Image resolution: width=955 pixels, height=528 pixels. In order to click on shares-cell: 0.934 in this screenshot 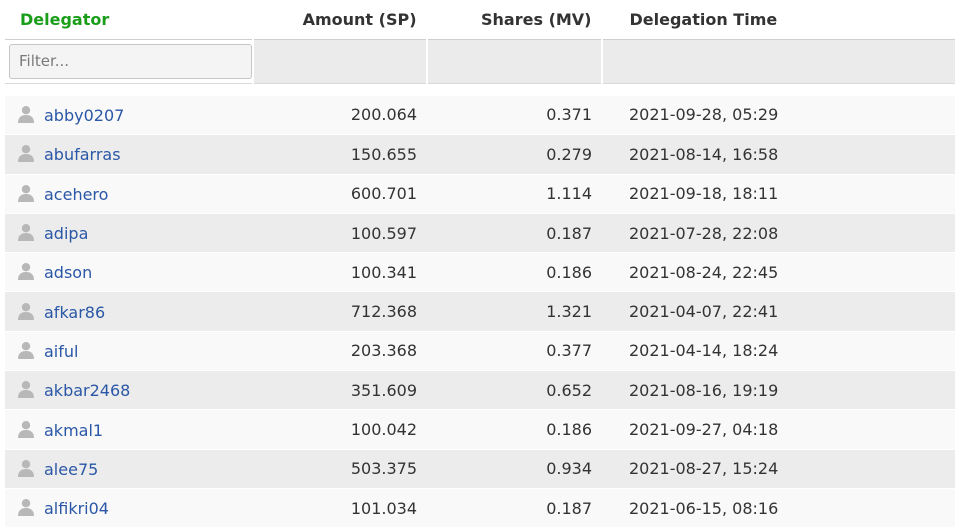, I will do `click(514, 469)`.